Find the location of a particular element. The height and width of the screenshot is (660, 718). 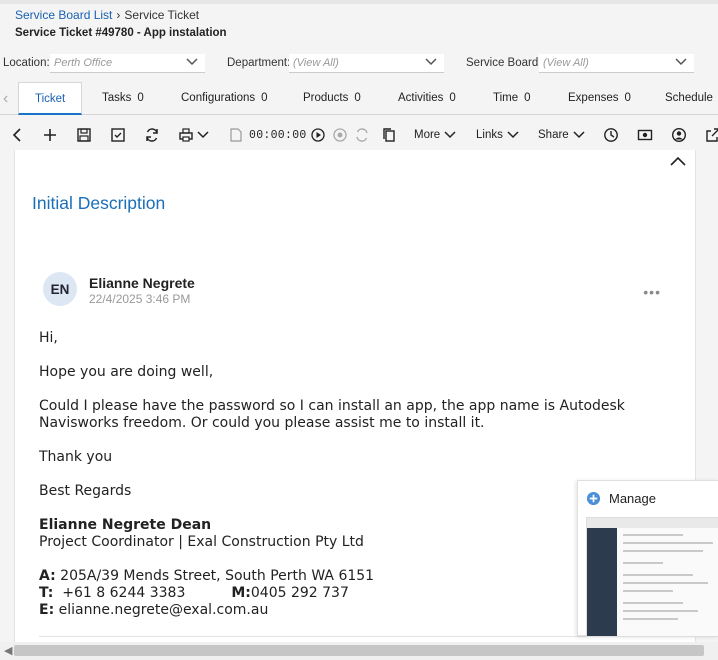

tab-schedule: Schedule is located at coordinates (689, 98).